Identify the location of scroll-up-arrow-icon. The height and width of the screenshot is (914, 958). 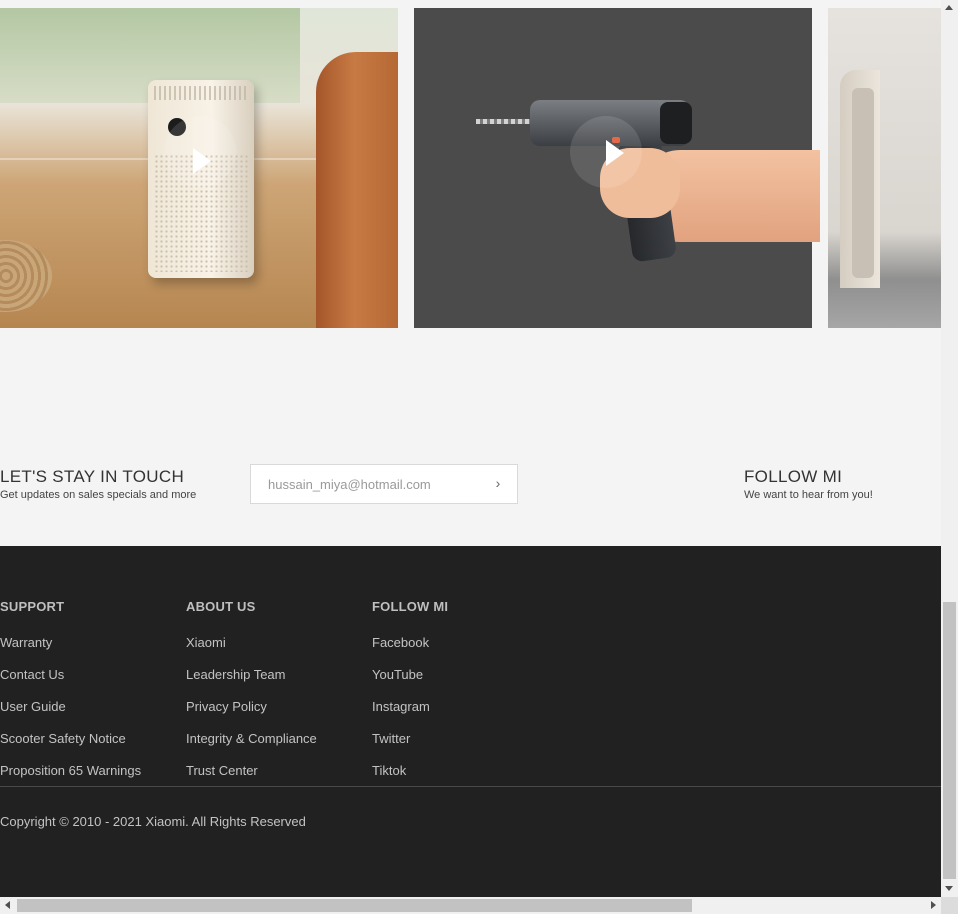
(949, 7).